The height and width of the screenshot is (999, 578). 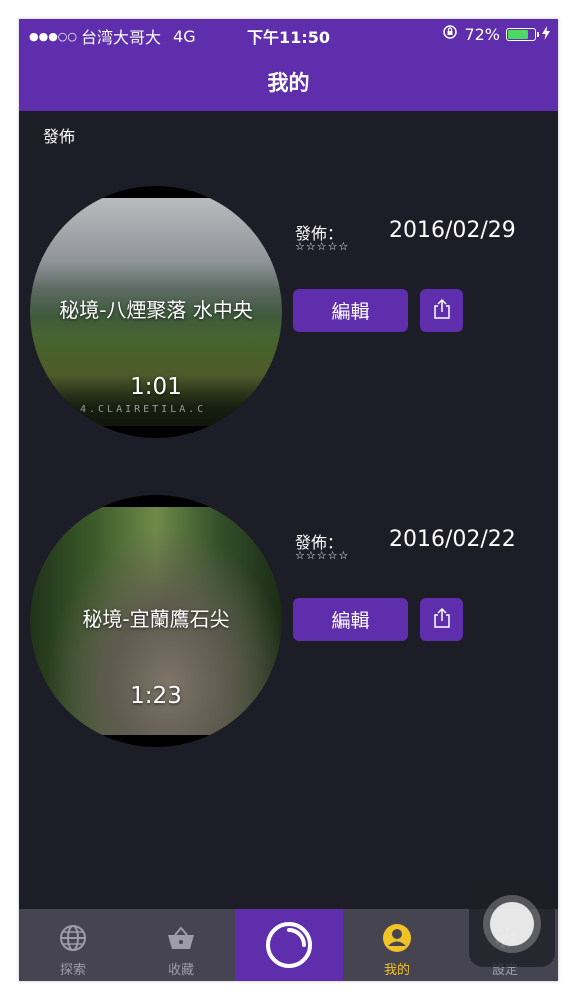 What do you see at coordinates (156, 387) in the screenshot?
I see `video-duration: 1:01` at bounding box center [156, 387].